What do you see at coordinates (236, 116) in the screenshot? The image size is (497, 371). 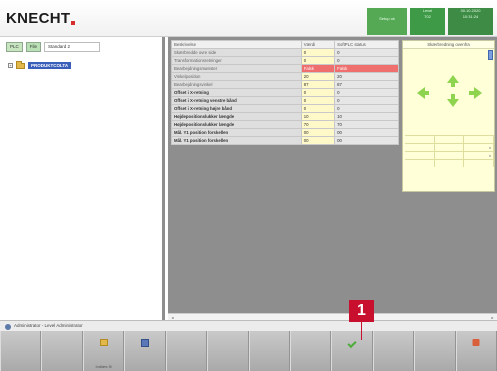 I see `parameter-name: Højdepositionslukker længde` at bounding box center [236, 116].